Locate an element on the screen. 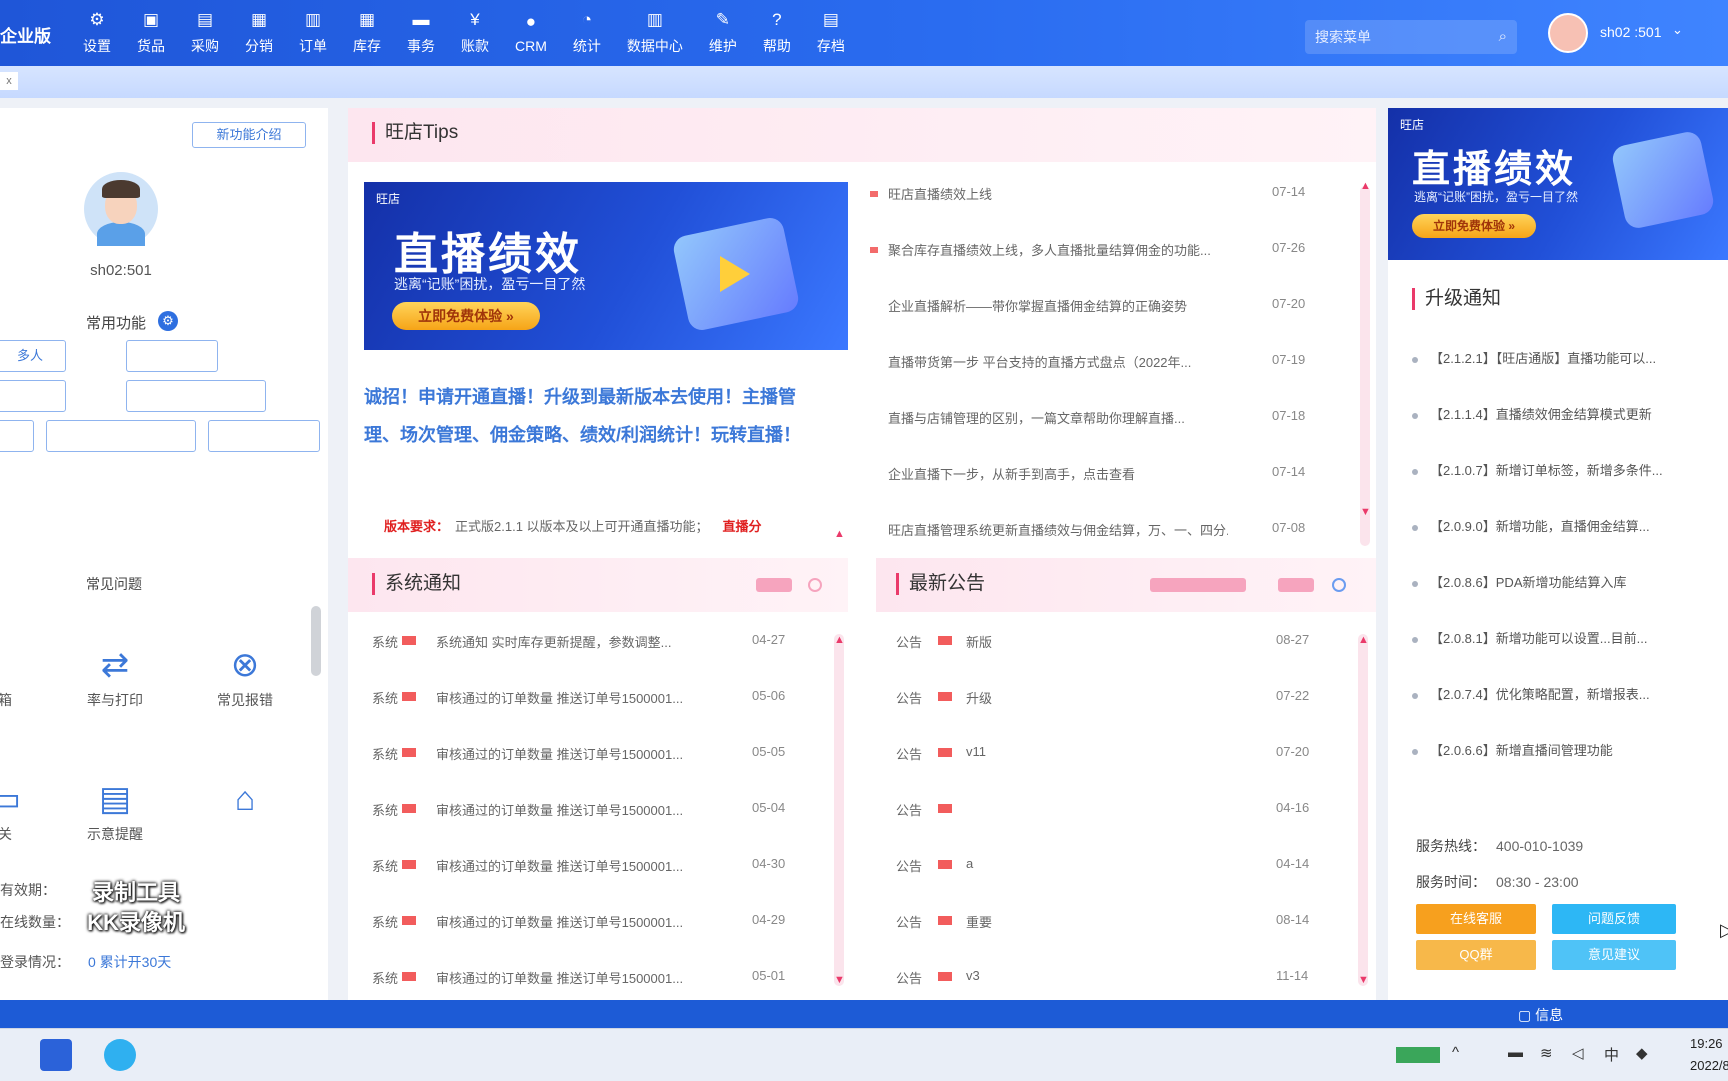  list-item: 【2.1.1.4】直播绩效佣金结算模式更新 is located at coordinates (1570, 413).